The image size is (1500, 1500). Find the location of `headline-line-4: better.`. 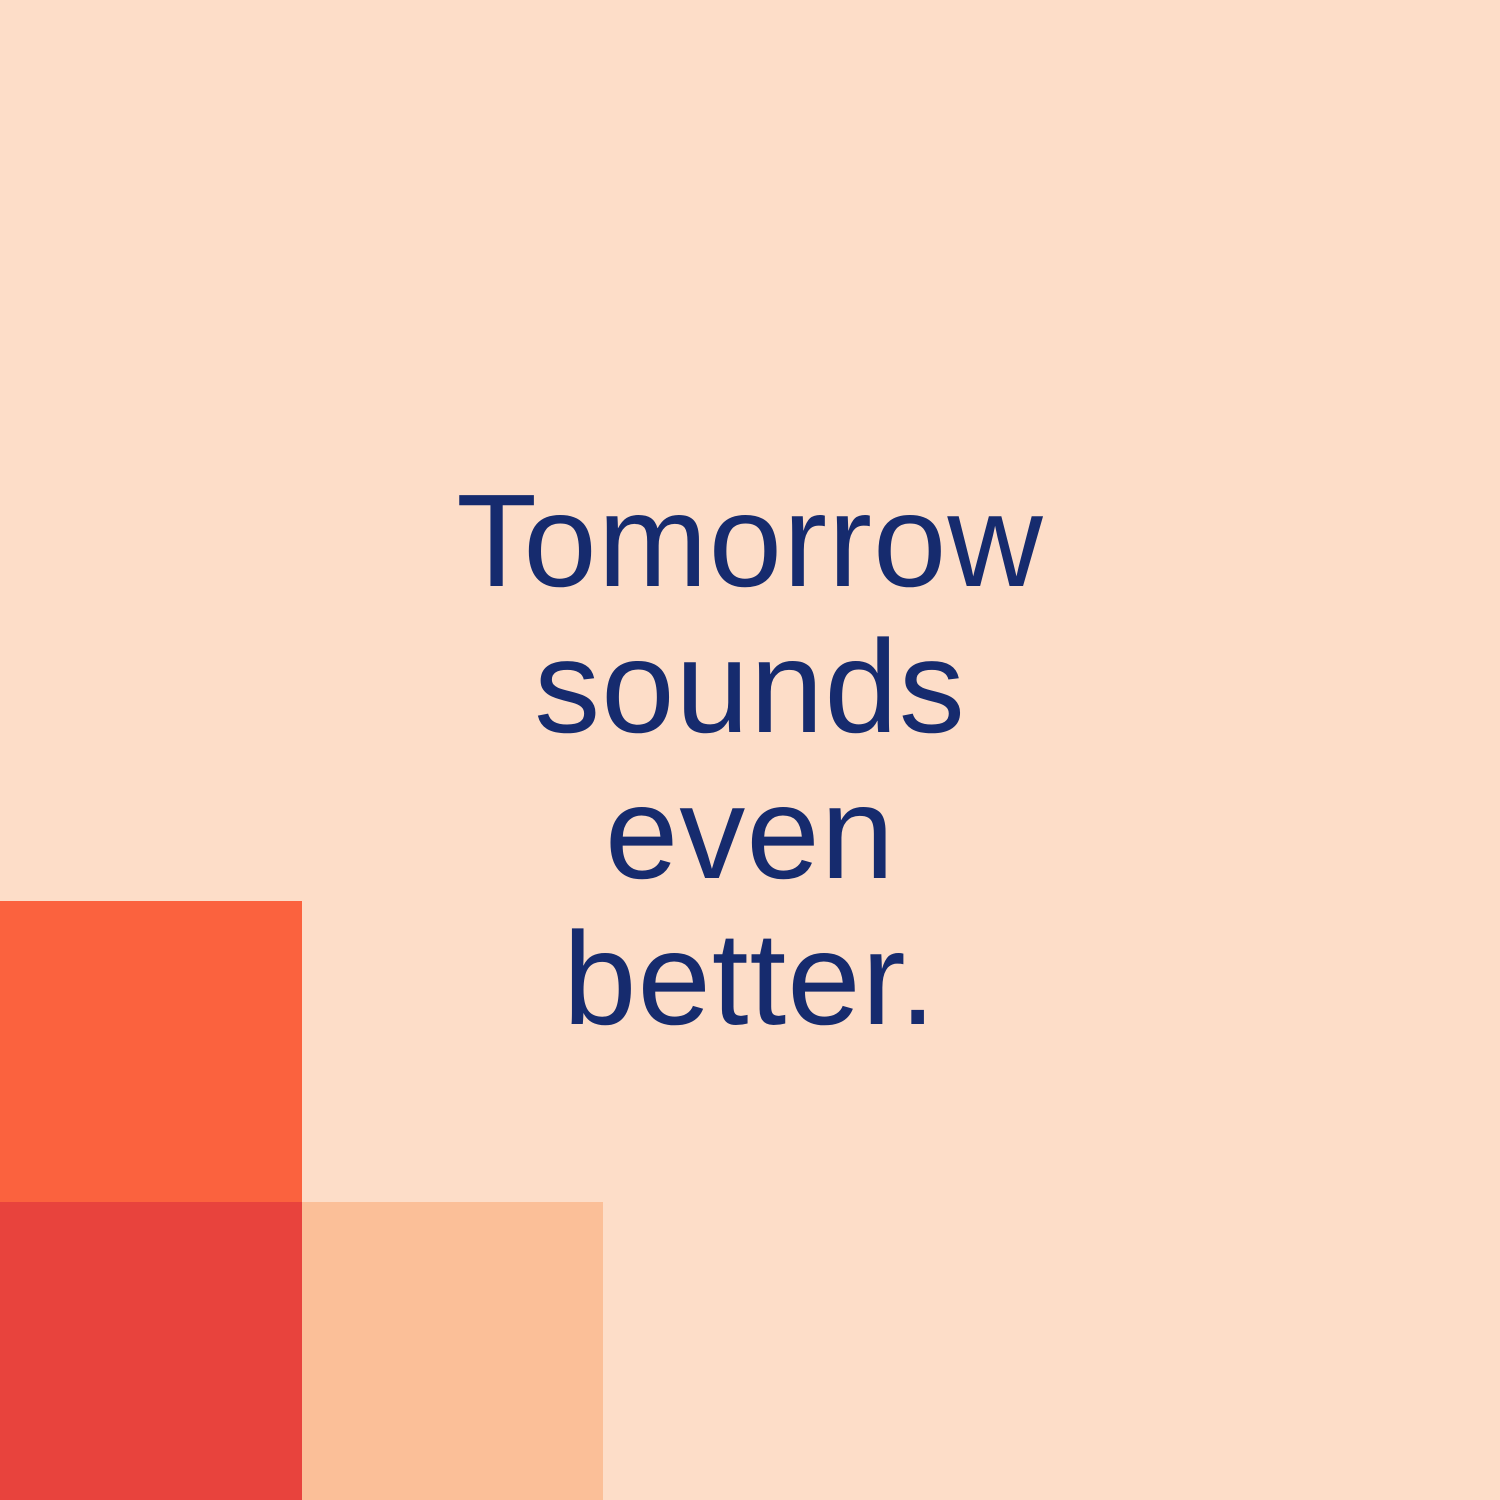

headline-line-4: better. is located at coordinates (750, 978).